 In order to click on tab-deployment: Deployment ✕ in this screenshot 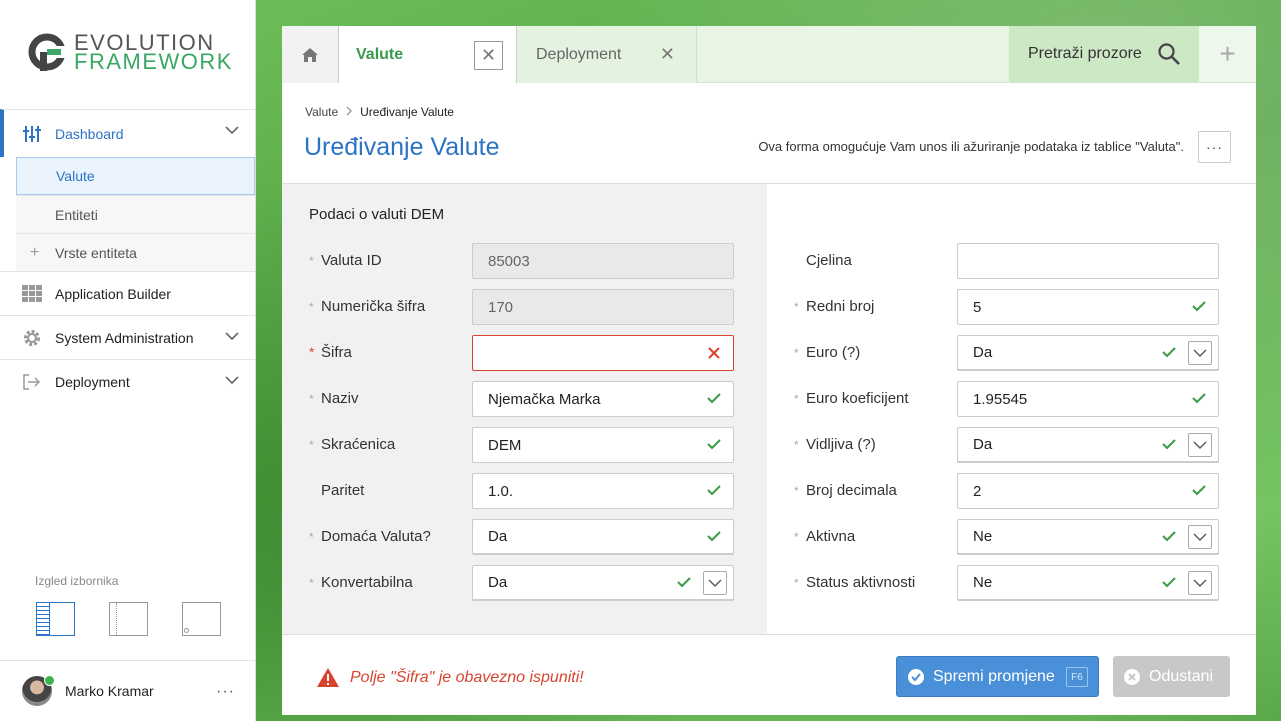, I will do `click(607, 54)`.